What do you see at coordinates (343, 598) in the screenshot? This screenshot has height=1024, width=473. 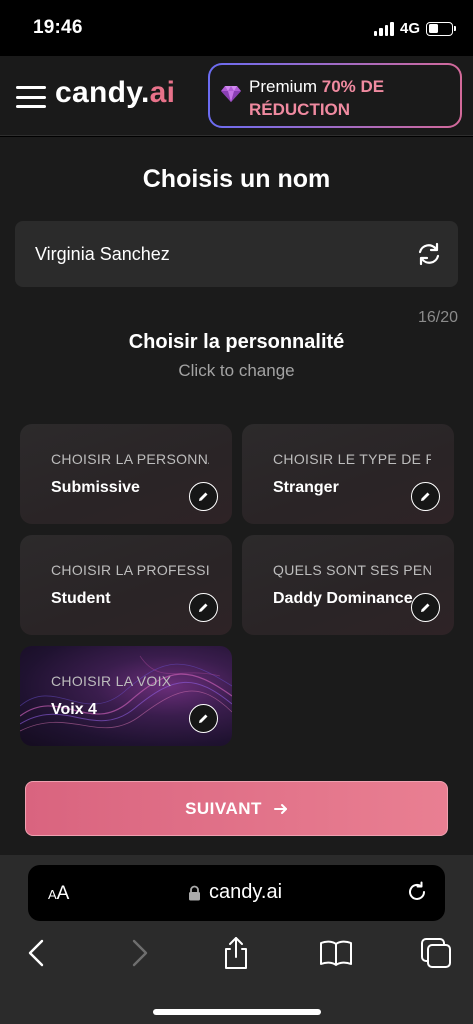 I see `card-value: Daddy Dominance` at bounding box center [343, 598].